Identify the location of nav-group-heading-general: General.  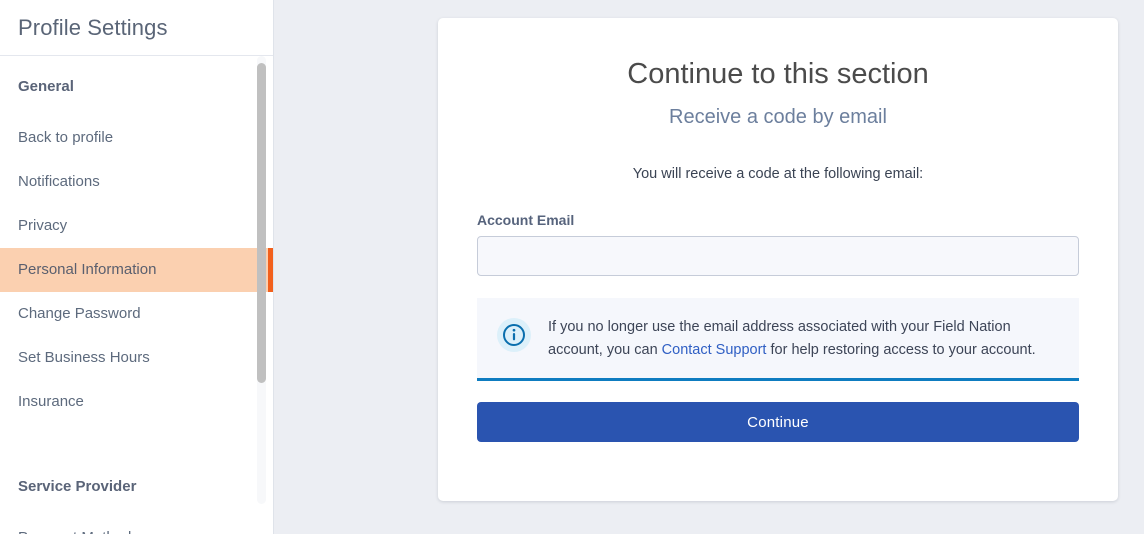
(46, 86).